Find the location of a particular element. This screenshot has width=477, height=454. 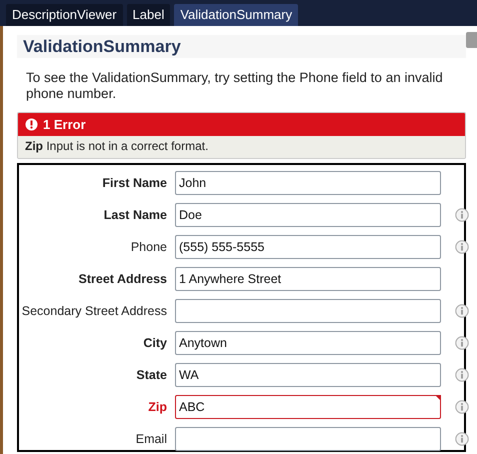

field-label: Email is located at coordinates (150, 439).